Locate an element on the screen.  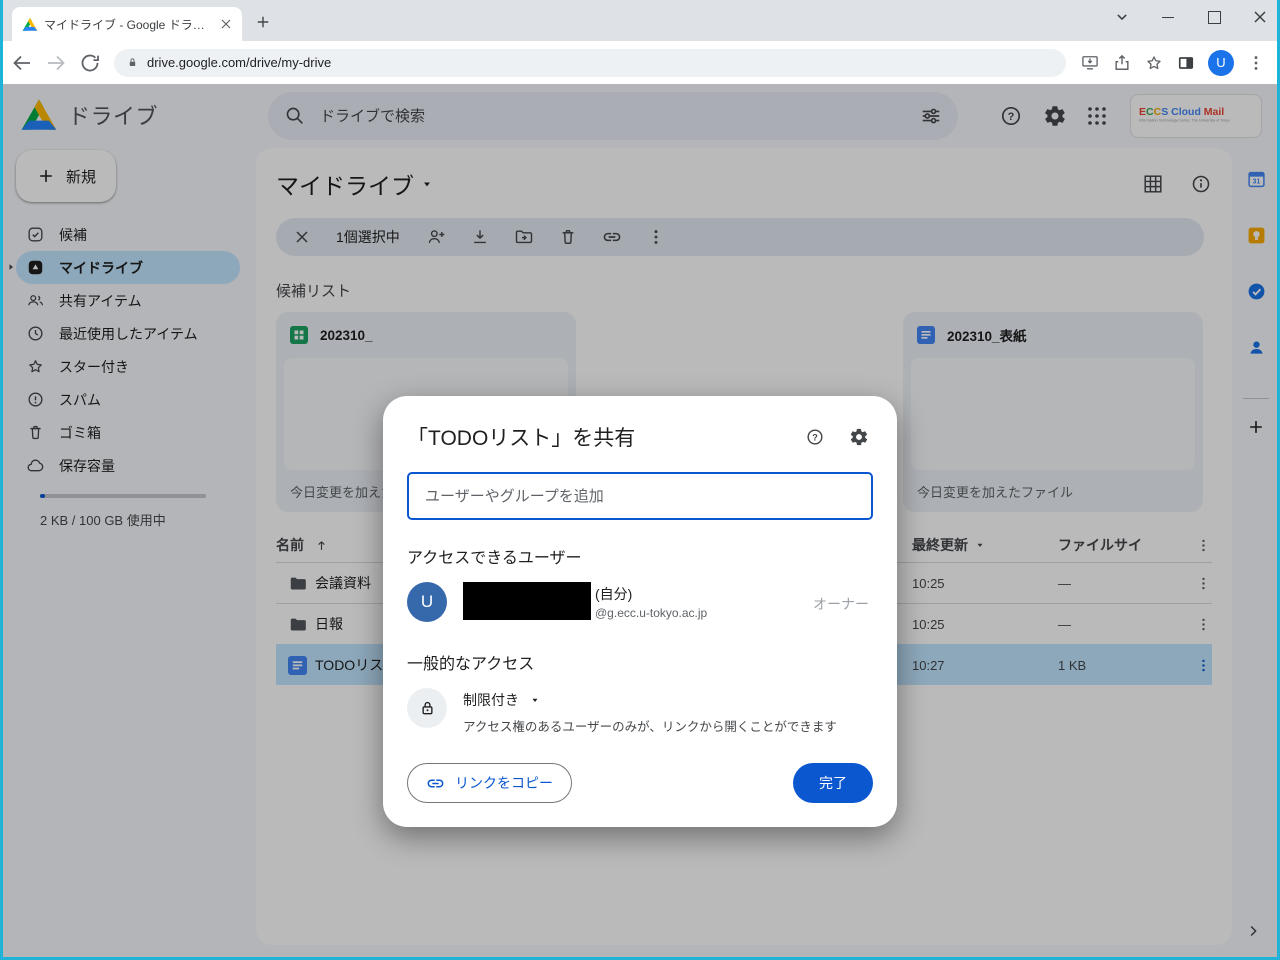
tab-title: マイドライブ - Google ドライブ is located at coordinates (128, 24).